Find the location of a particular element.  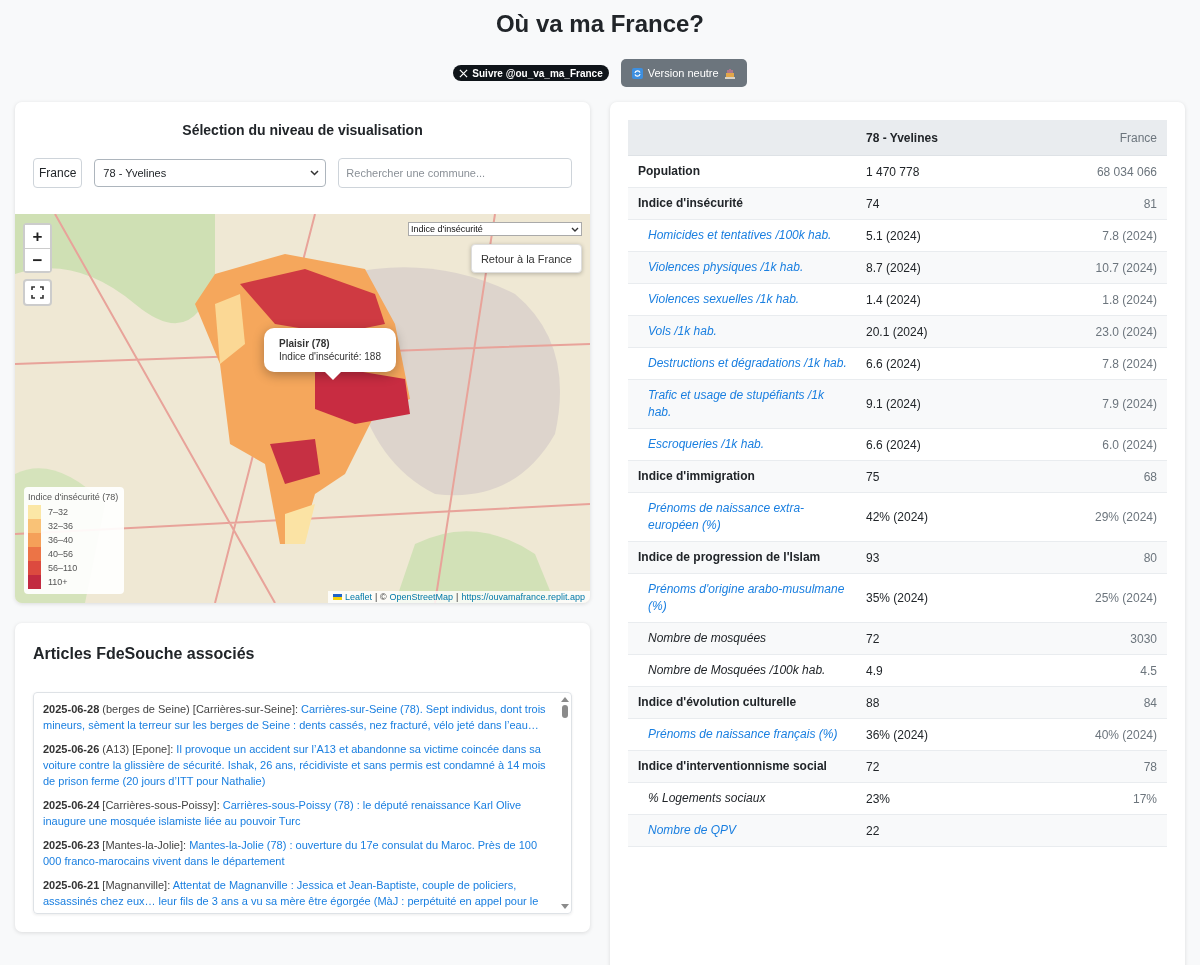

article-entry: 2025-06-24 [Carrières-sous-Poissy]: Carrières-sous-Poissy (78) : le député renaissance Karl Olive inaugure une mosquée islamiste liée au pouvoir Turc is located at coordinates (297, 813).